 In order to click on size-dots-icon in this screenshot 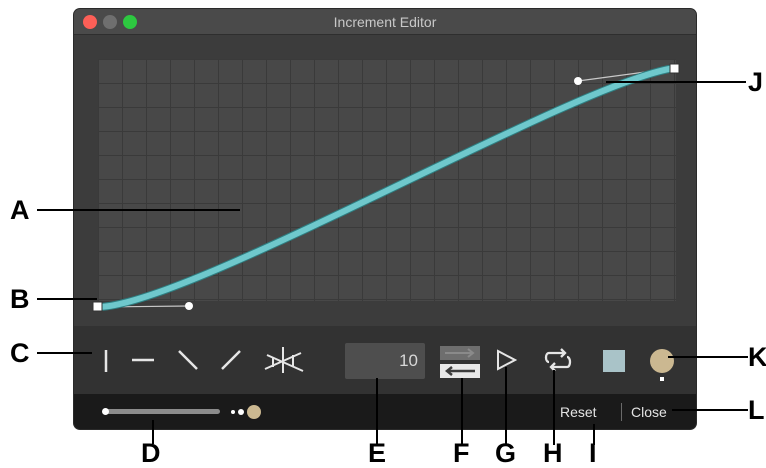, I will do `click(248, 412)`.